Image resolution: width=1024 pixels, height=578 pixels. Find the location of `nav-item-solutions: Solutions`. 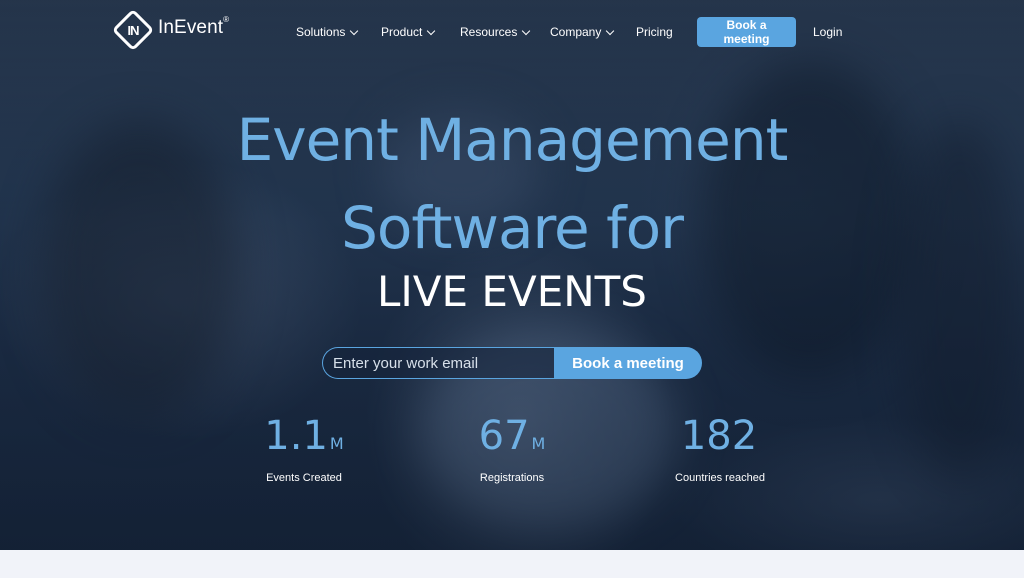

nav-item-solutions: Solutions is located at coordinates (327, 32).